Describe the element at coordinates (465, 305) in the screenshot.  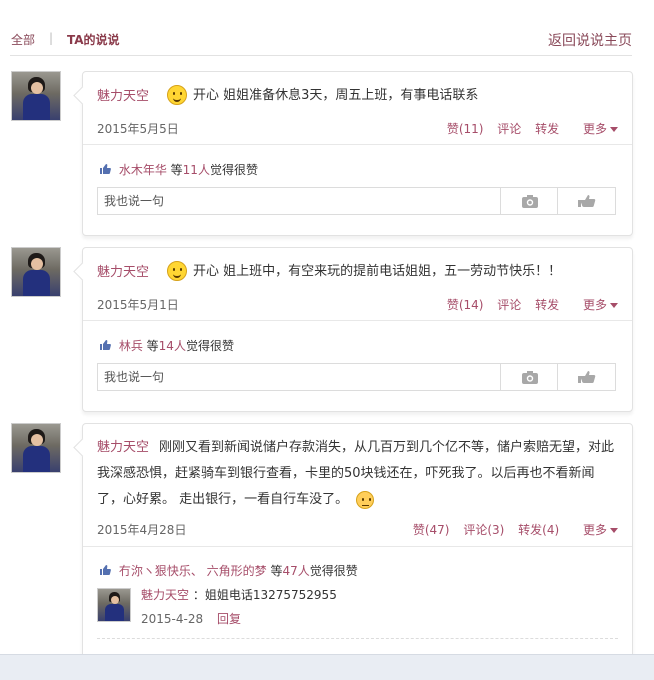
I see `like-button: 赞(14)` at that location.